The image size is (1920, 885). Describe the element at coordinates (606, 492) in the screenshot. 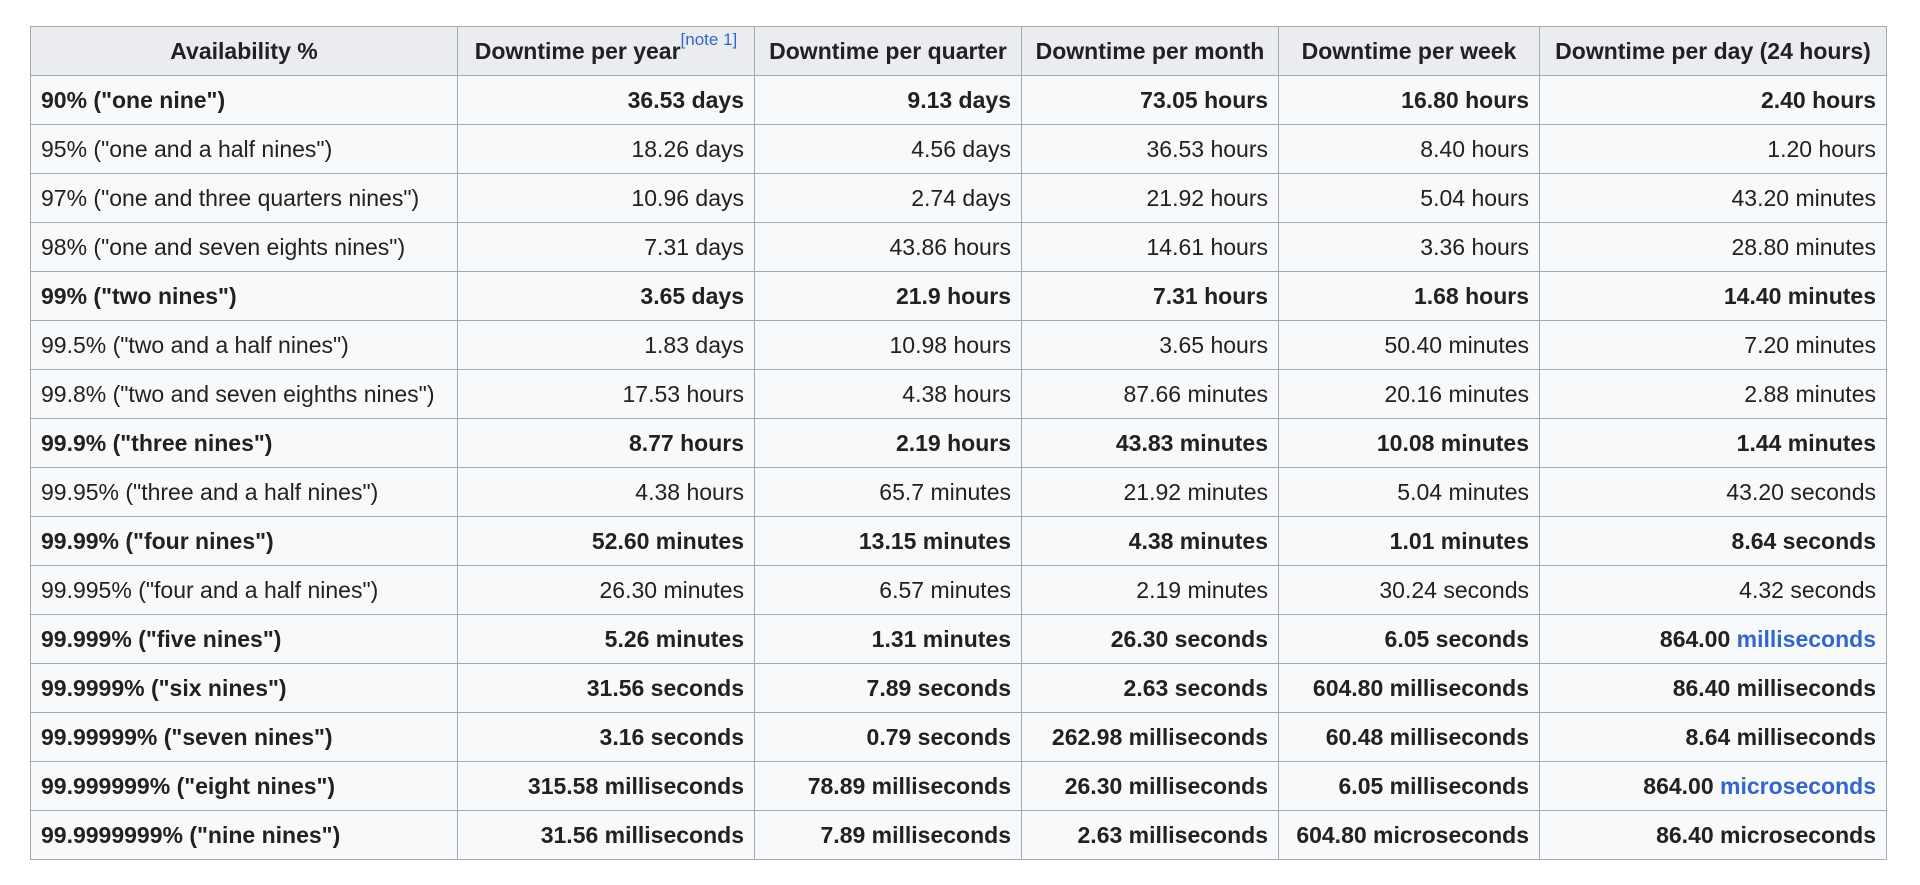

I see `downtime-year-cell: 4.38 hours` at that location.